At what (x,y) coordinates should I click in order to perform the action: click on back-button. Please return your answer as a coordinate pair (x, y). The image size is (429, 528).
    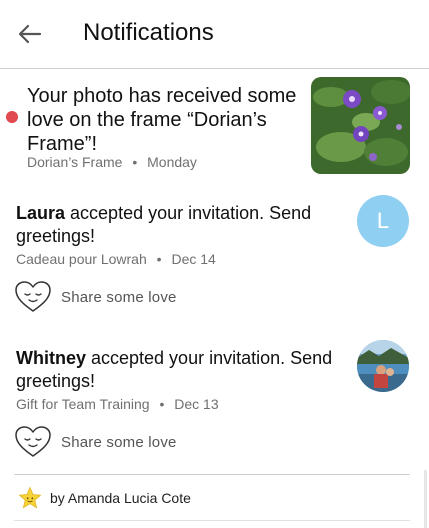
    Looking at the image, I should click on (30, 34).